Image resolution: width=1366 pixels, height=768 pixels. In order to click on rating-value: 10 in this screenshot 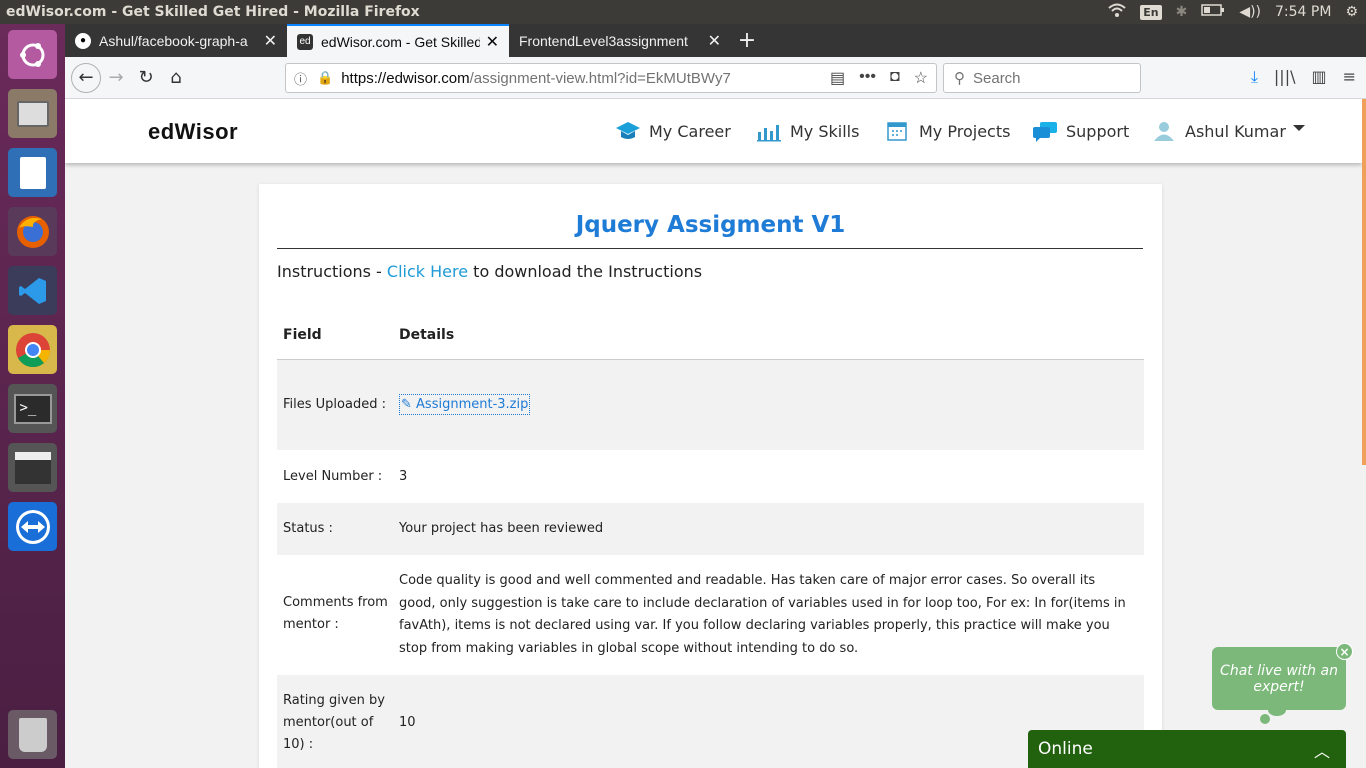, I will do `click(407, 722)`.